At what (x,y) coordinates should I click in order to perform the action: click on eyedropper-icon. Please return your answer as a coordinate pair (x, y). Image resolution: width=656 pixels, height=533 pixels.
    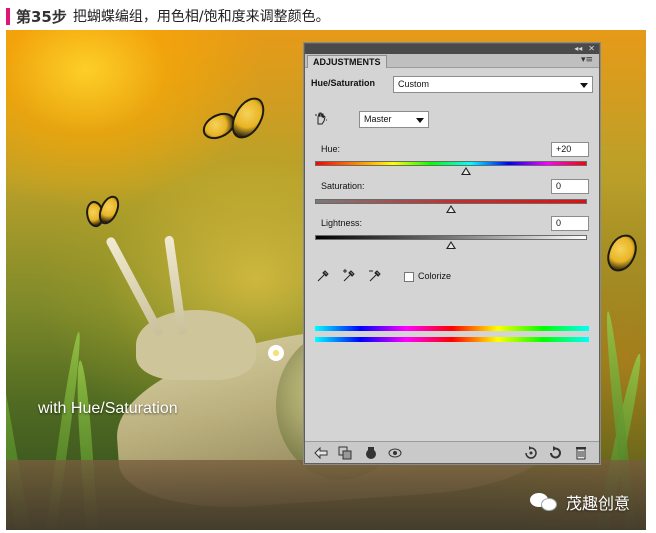
    Looking at the image, I should click on (323, 276).